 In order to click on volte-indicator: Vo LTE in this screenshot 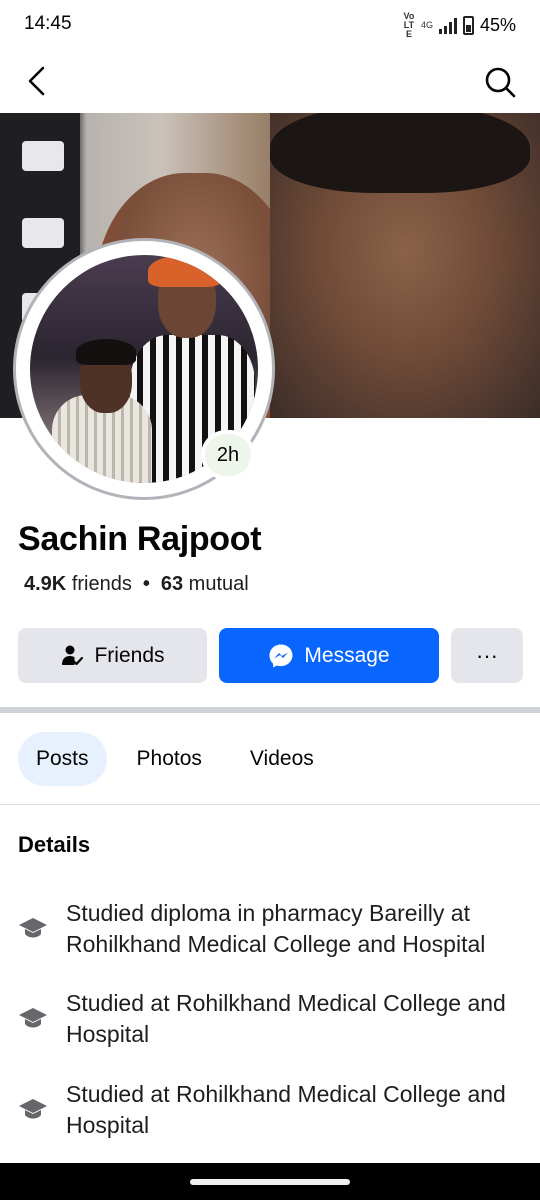, I will do `click(409, 25)`.